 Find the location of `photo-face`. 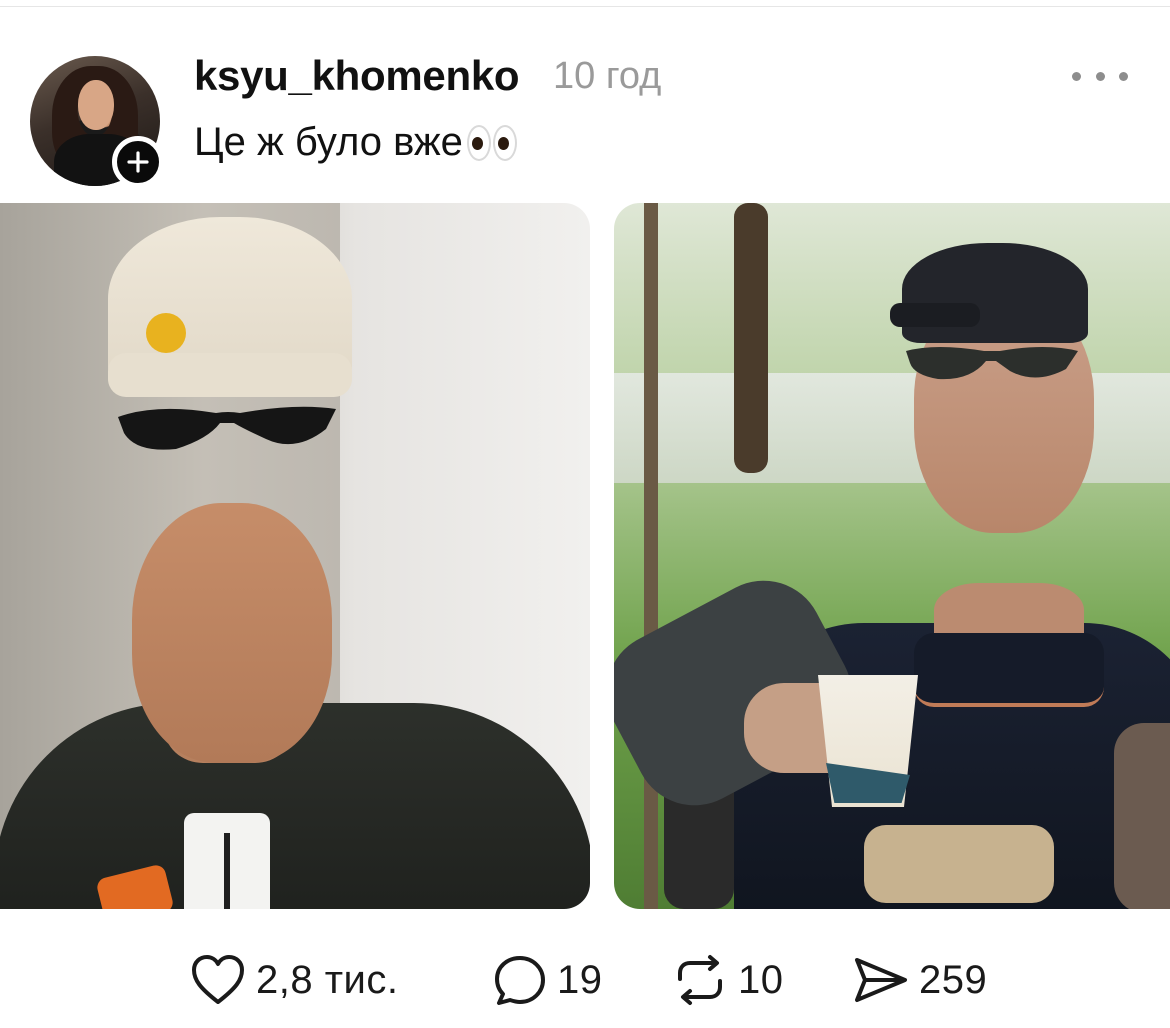

photo-face is located at coordinates (232, 633).